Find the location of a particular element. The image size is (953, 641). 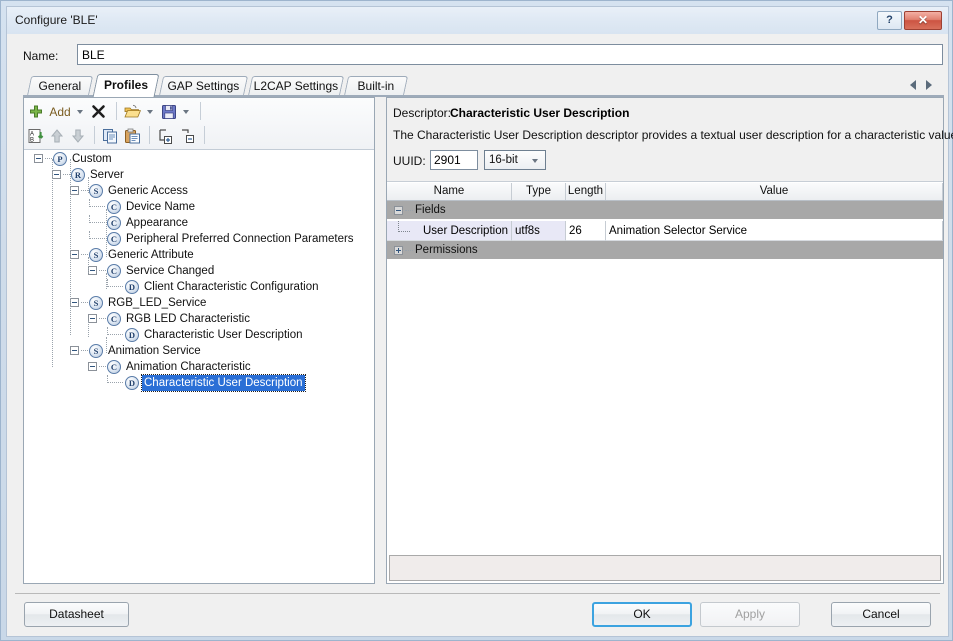

grid-cell-length: 26 is located at coordinates (586, 231).